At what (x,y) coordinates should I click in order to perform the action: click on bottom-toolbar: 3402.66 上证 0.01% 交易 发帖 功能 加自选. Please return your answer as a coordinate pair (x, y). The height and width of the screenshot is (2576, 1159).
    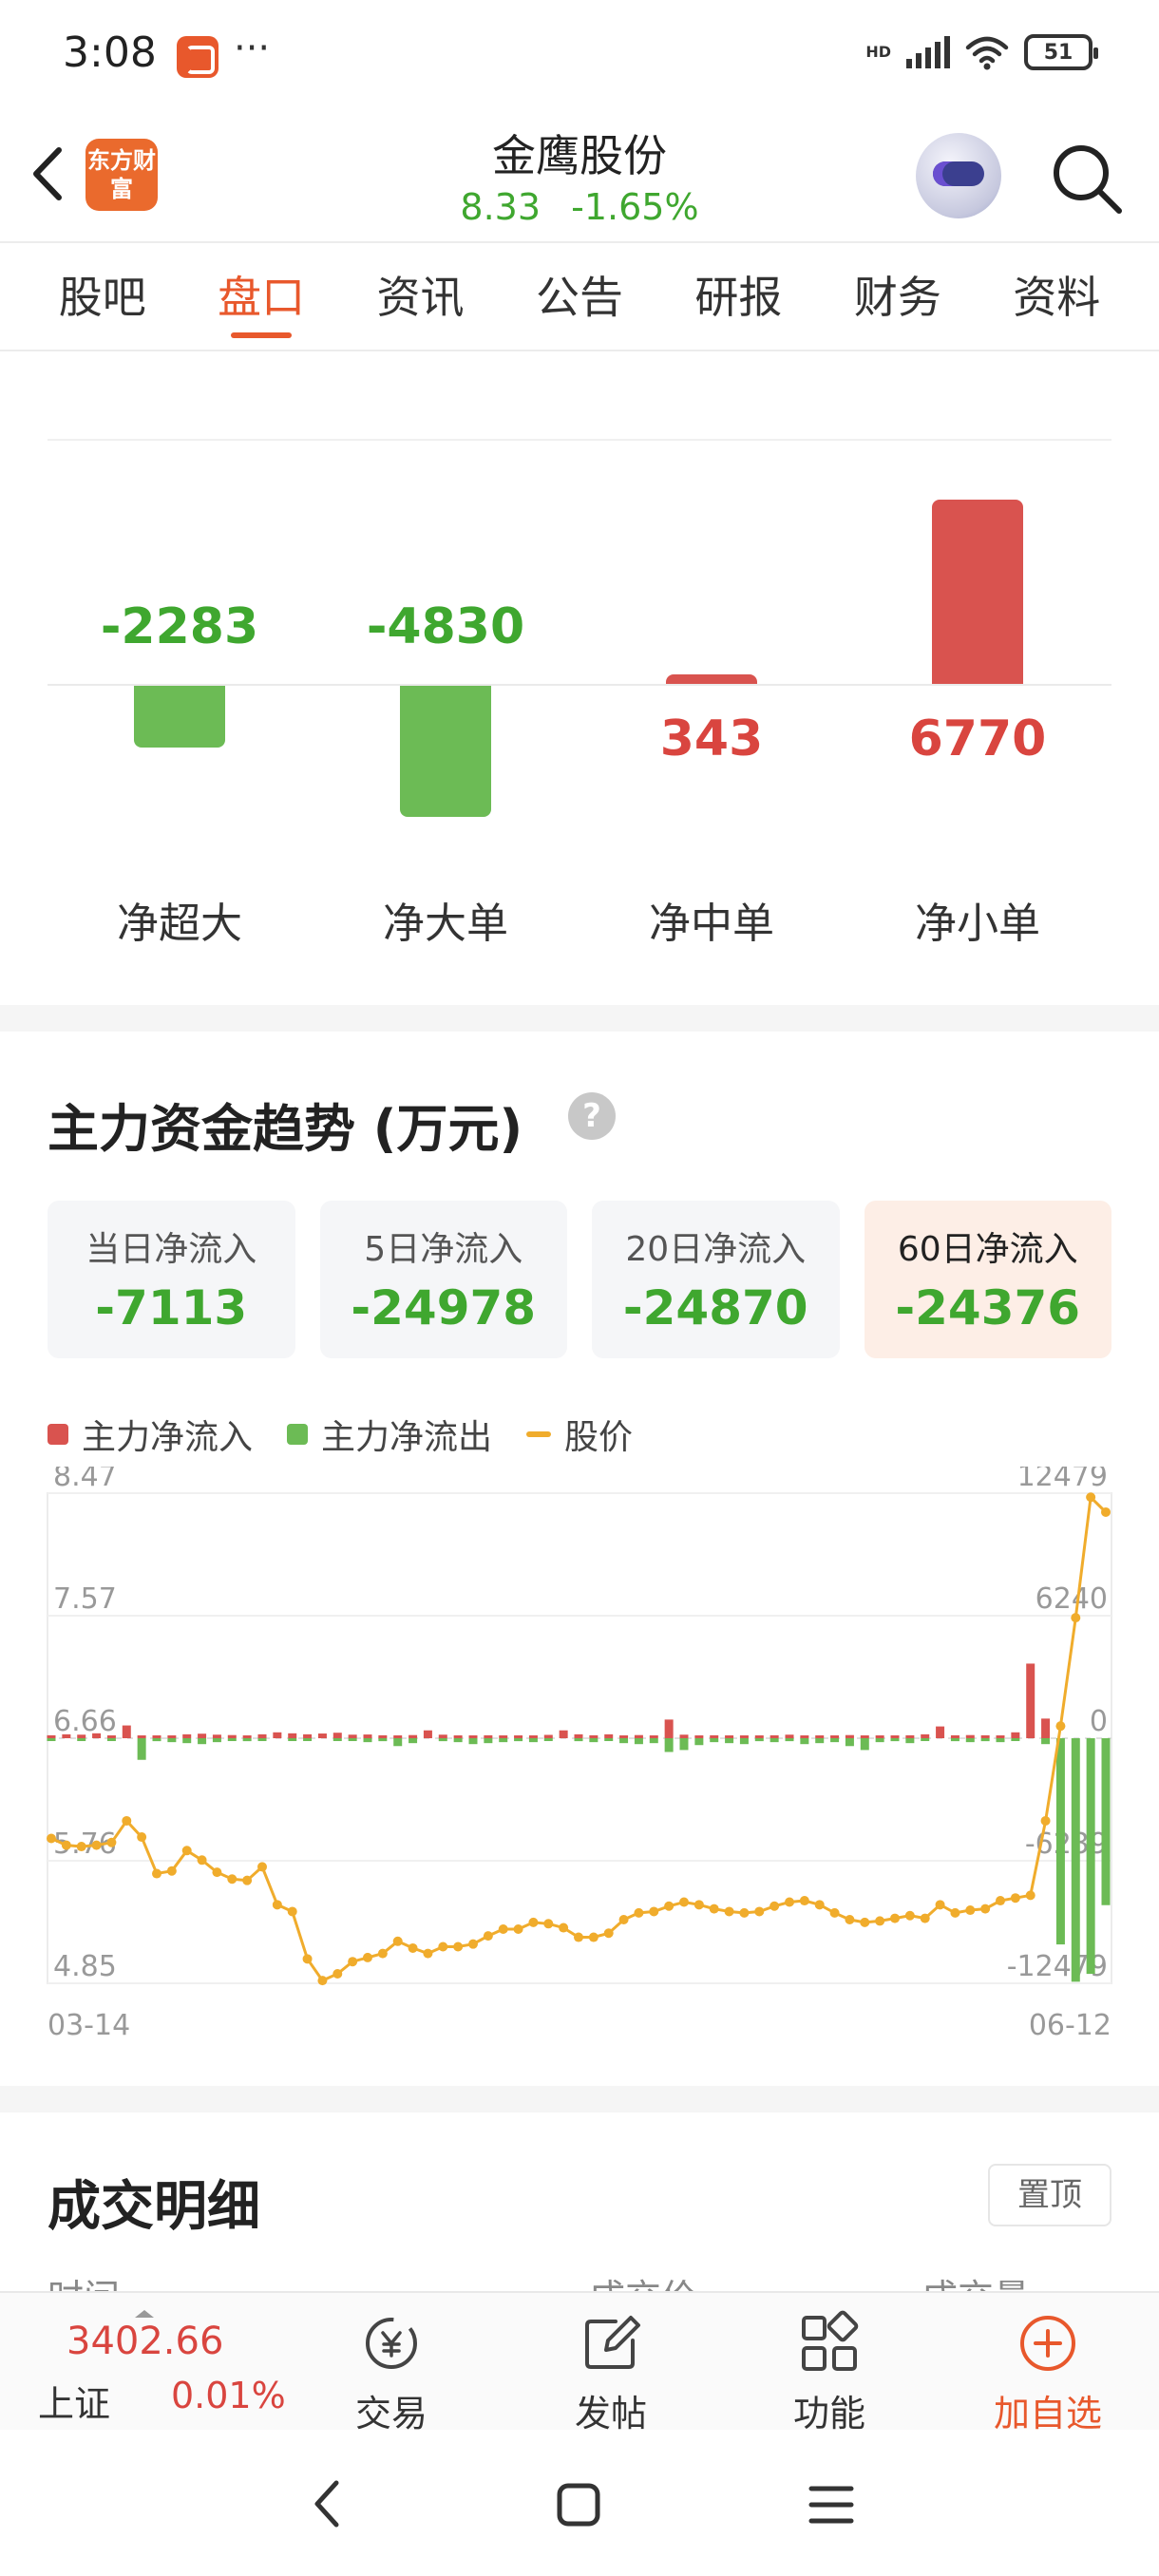
    Looking at the image, I should click on (579, 2362).